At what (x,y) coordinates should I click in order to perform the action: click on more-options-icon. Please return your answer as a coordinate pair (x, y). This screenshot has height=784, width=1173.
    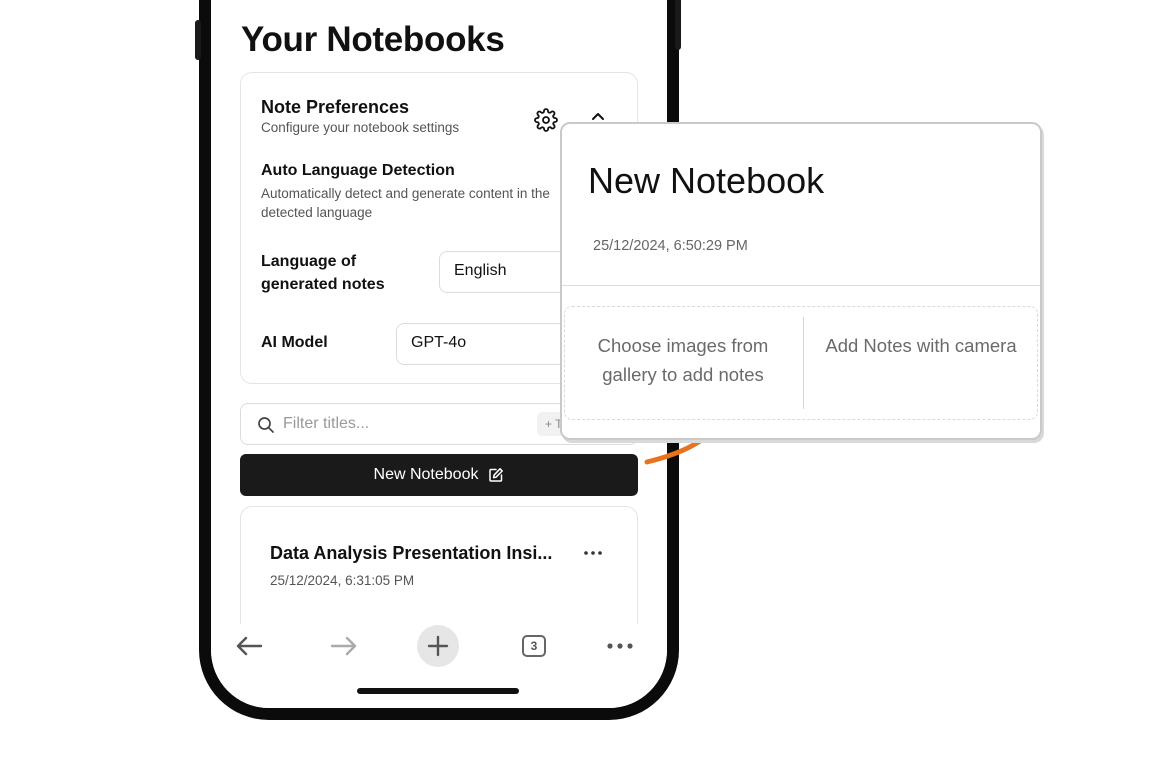
    Looking at the image, I should click on (593, 553).